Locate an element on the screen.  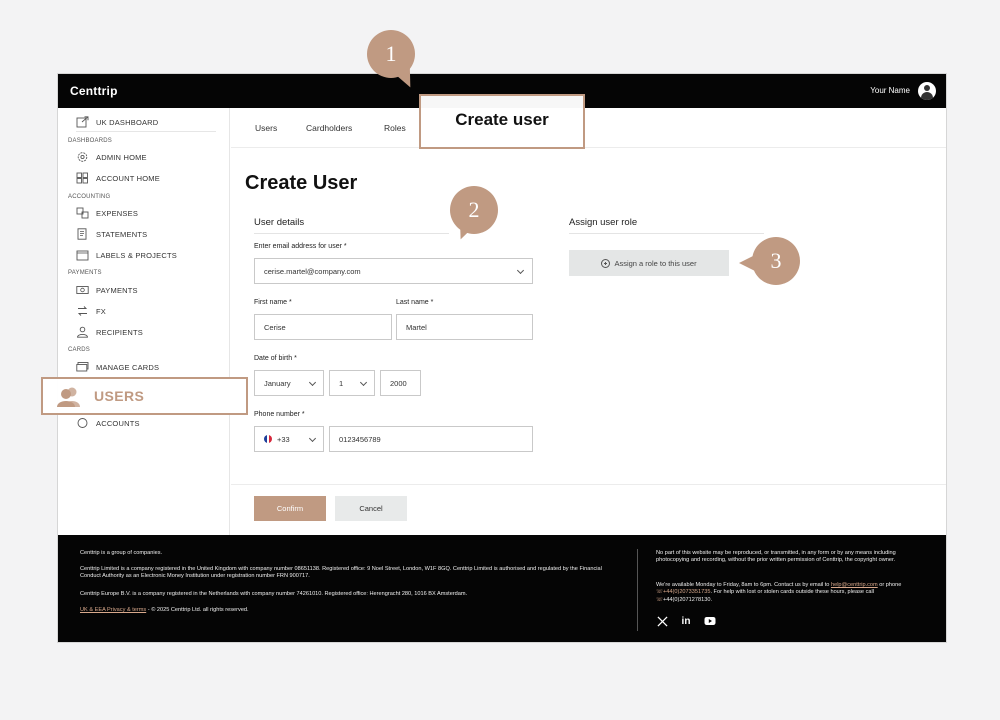
email-label: Enter email address for user * is located at coordinates (300, 246).